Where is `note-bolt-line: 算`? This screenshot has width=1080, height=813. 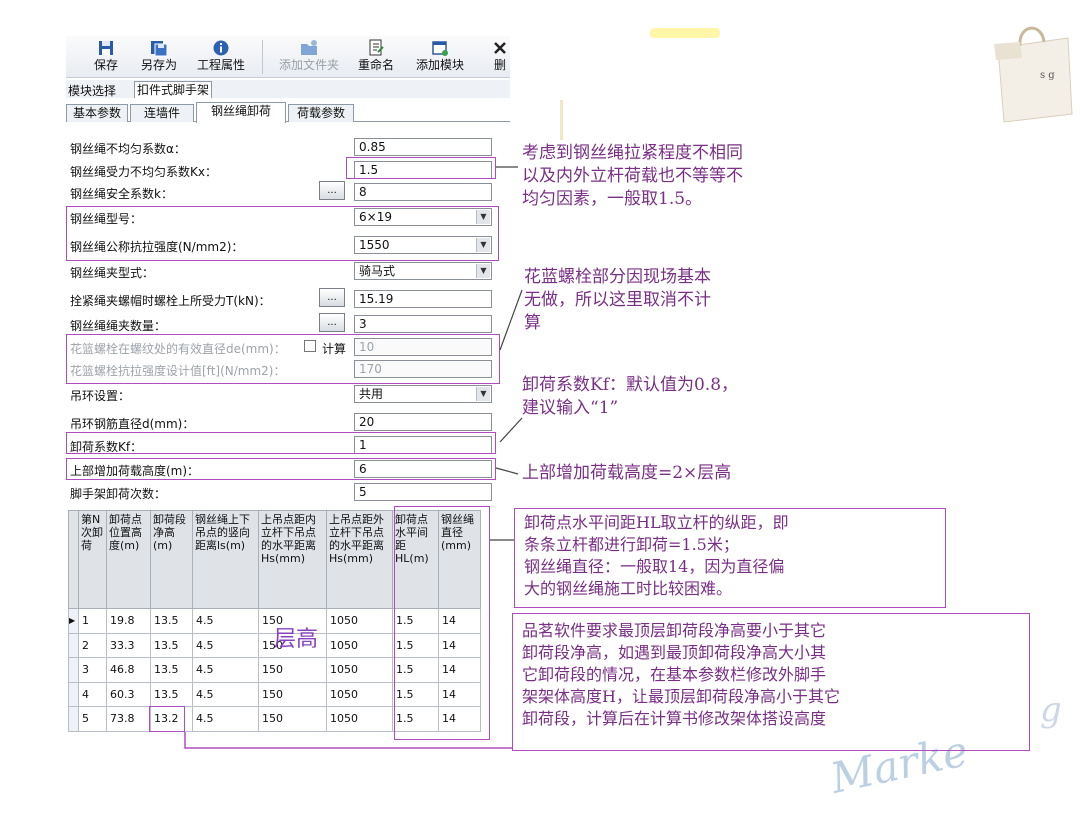 note-bolt-line: 算 is located at coordinates (532, 323).